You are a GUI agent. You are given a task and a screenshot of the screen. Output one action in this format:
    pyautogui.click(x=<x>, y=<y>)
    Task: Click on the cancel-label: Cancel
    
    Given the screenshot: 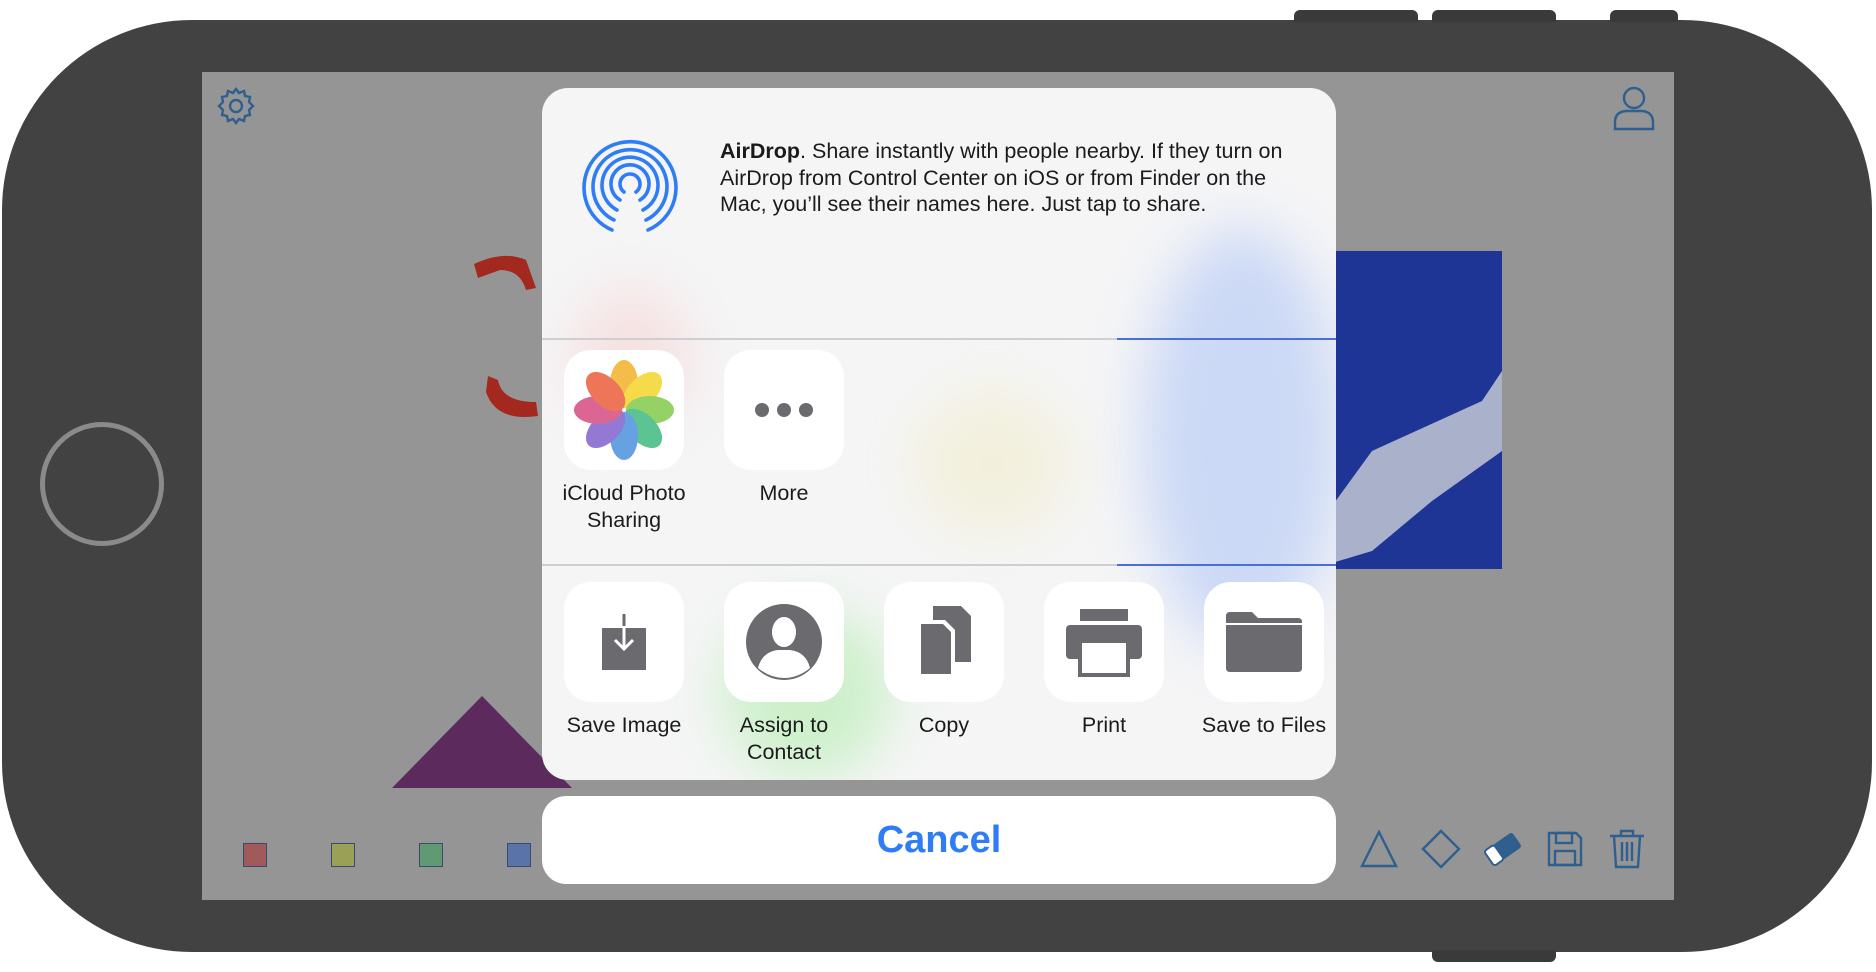 What is the action you would take?
    pyautogui.click(x=939, y=839)
    